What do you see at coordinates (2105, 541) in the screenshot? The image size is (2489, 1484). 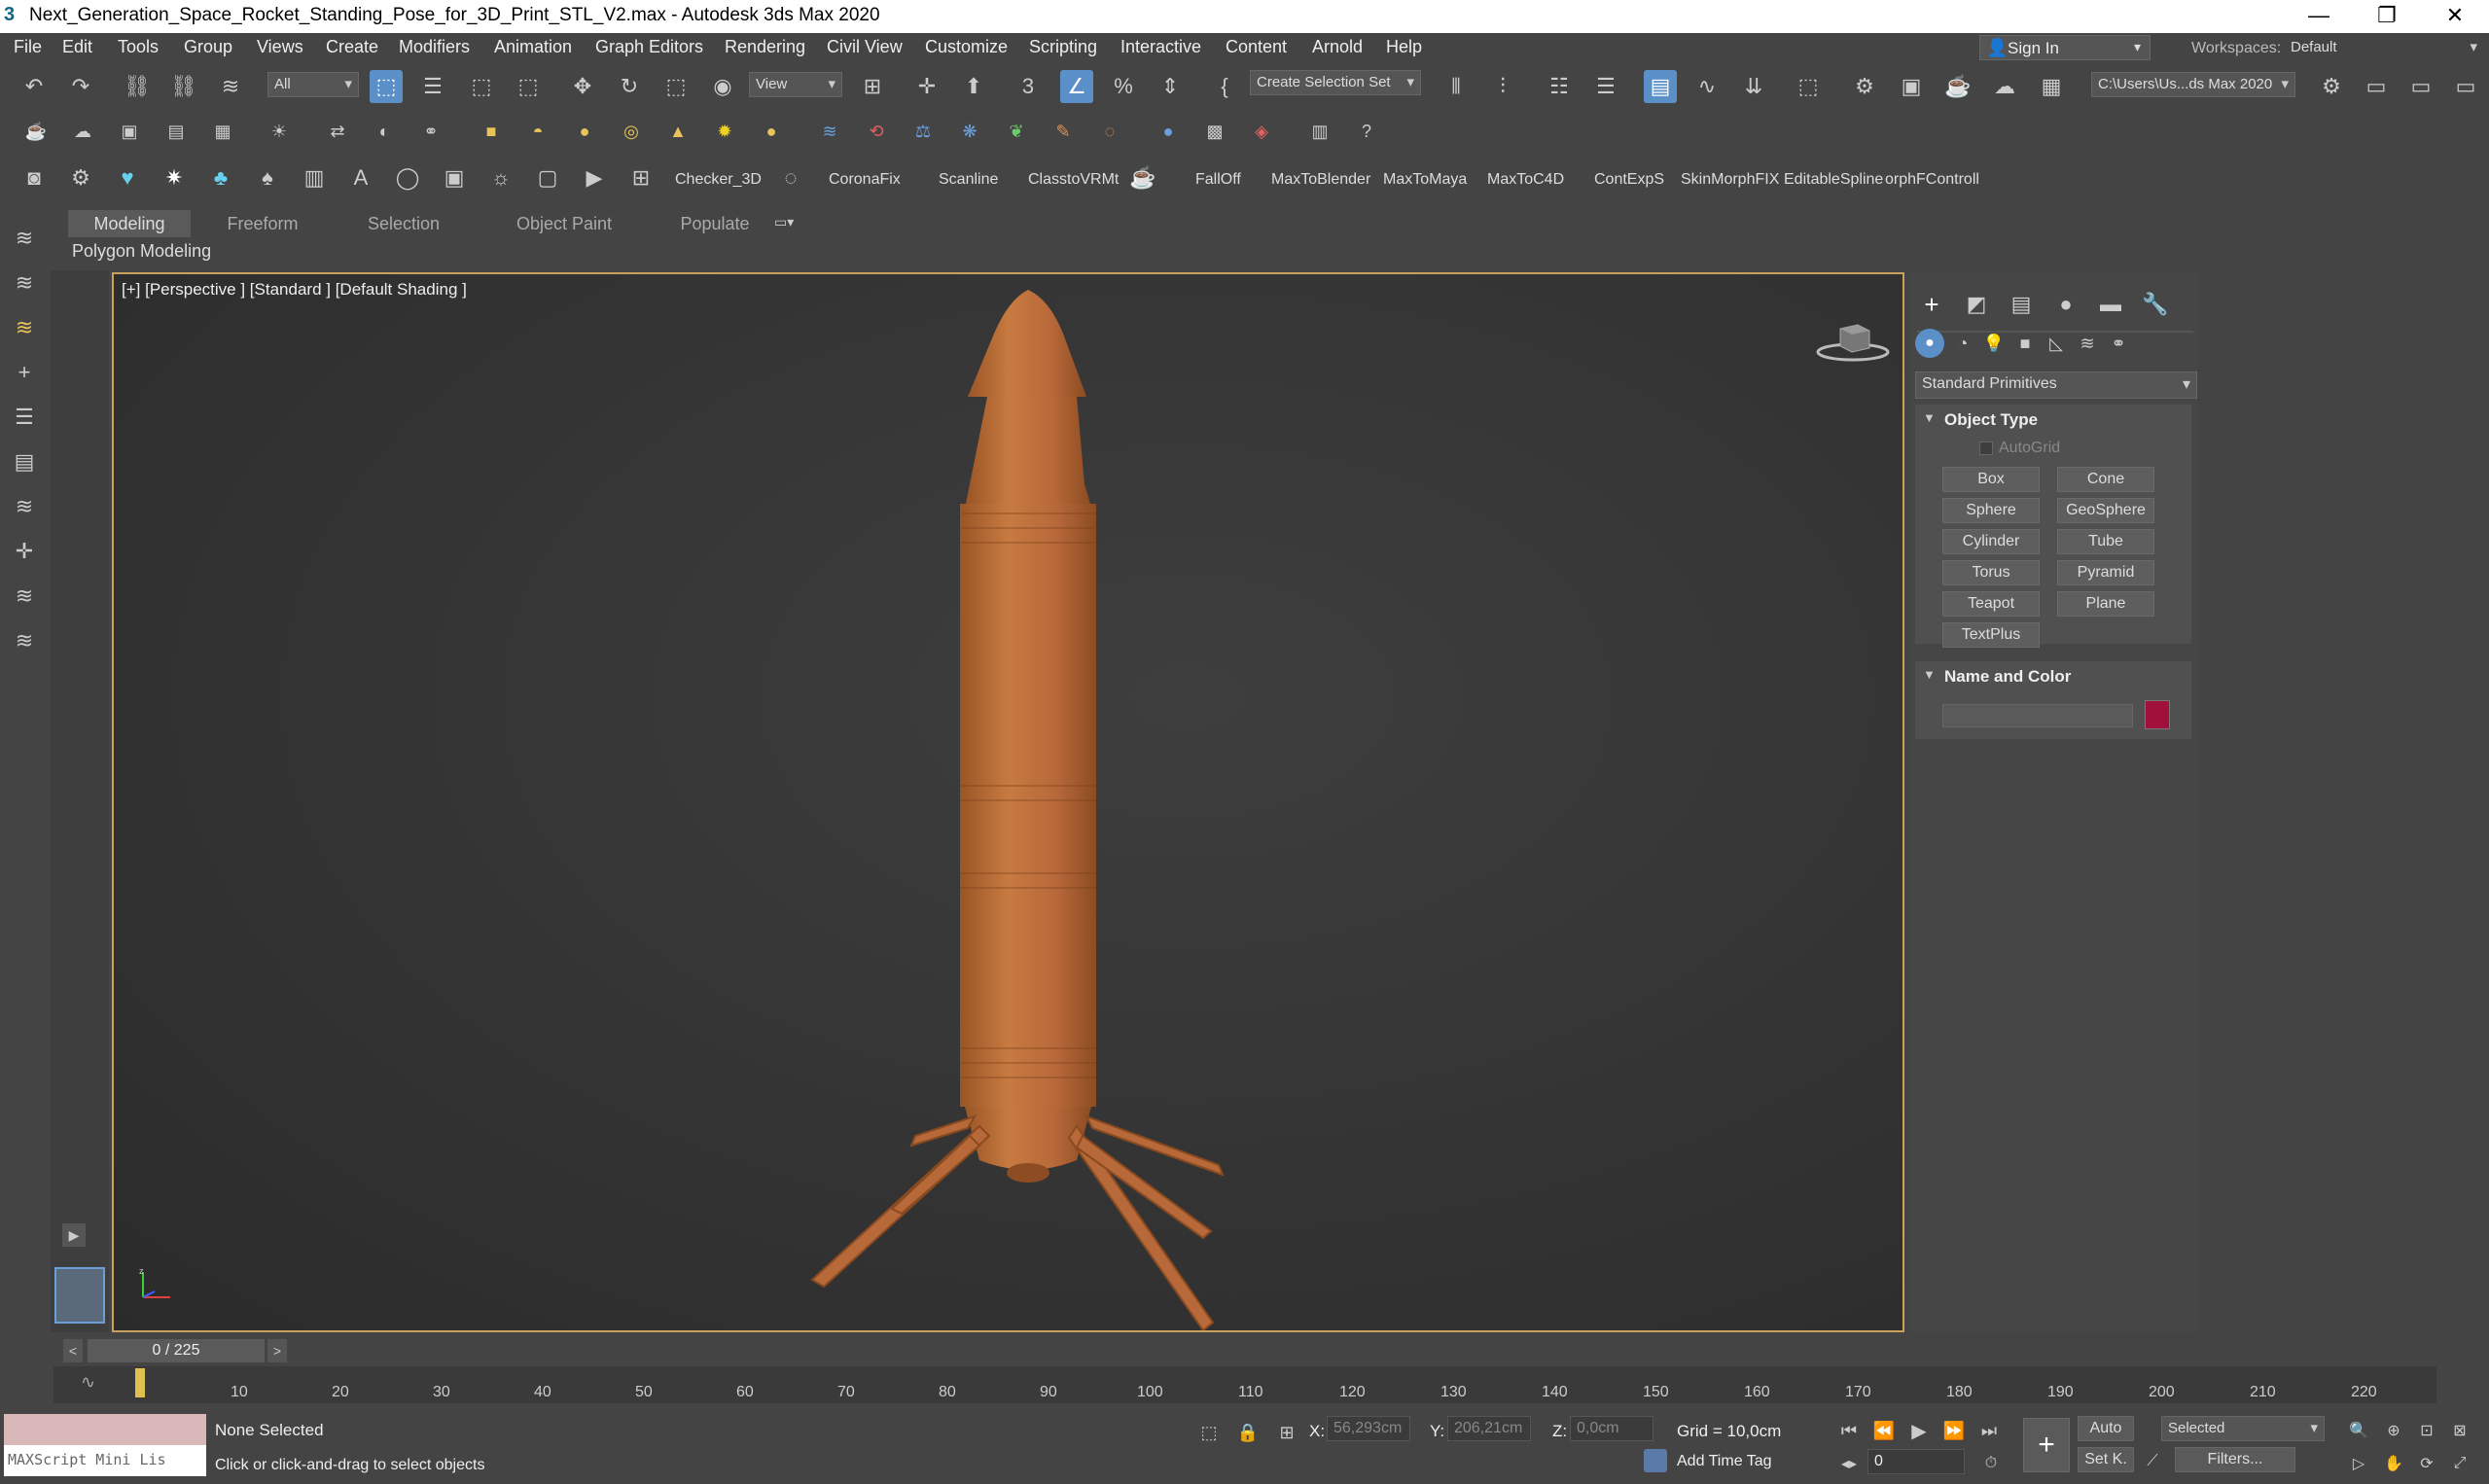 I see `tube-button: Tube` at bounding box center [2105, 541].